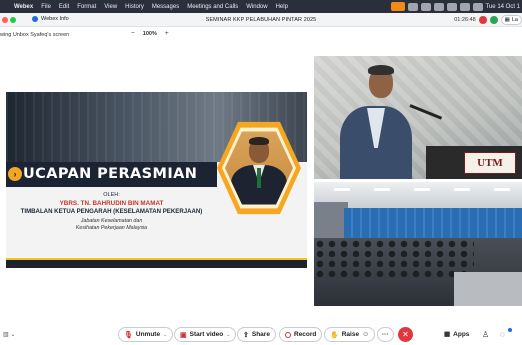  Describe the element at coordinates (111, 195) in the screenshot. I see `slide-oleh: OLEH:` at that location.